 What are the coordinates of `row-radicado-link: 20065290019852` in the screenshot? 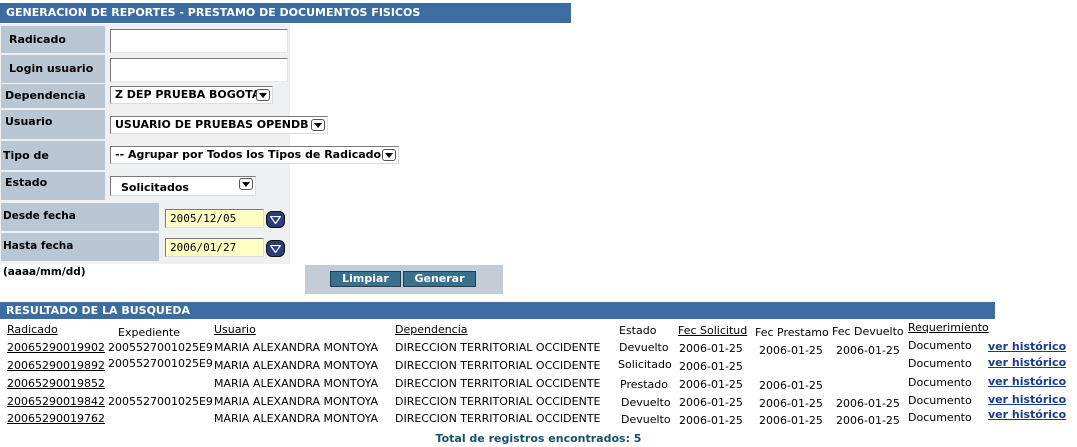 It's located at (56, 383).